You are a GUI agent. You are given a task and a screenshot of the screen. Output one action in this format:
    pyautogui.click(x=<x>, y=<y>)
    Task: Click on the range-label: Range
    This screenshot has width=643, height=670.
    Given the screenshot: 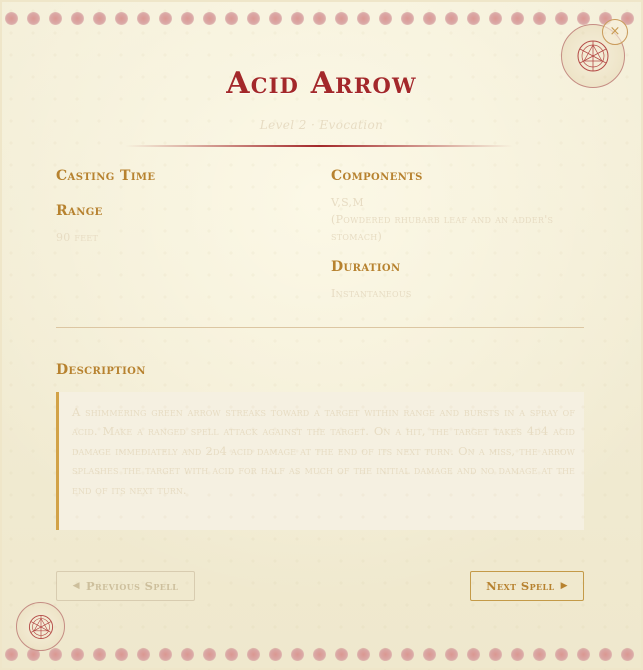 What is the action you would take?
    pyautogui.click(x=79, y=211)
    